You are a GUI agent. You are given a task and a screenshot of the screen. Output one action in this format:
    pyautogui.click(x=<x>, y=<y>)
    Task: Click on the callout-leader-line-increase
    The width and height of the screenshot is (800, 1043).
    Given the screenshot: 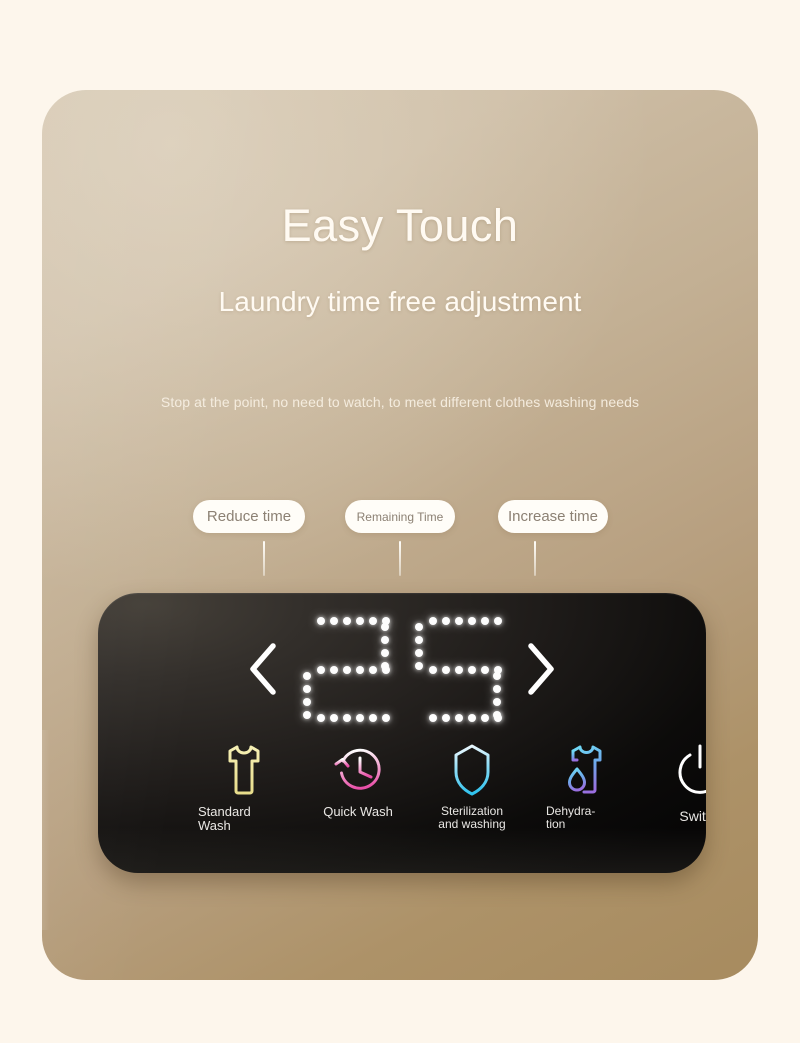 What is the action you would take?
    pyautogui.click(x=535, y=558)
    